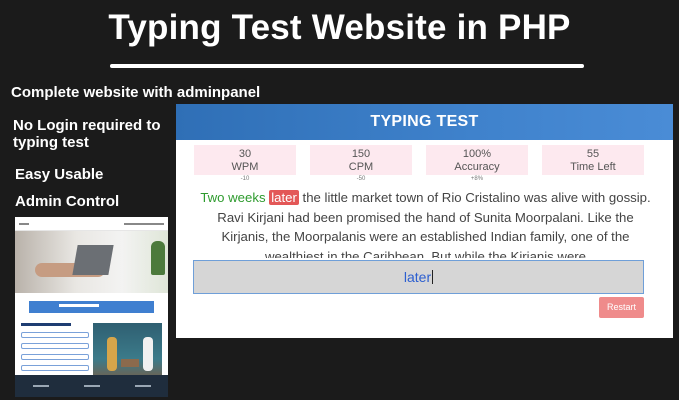 The width and height of the screenshot is (679, 400). Describe the element at coordinates (91, 262) in the screenshot. I see `thumbnail-hero-image` at that location.